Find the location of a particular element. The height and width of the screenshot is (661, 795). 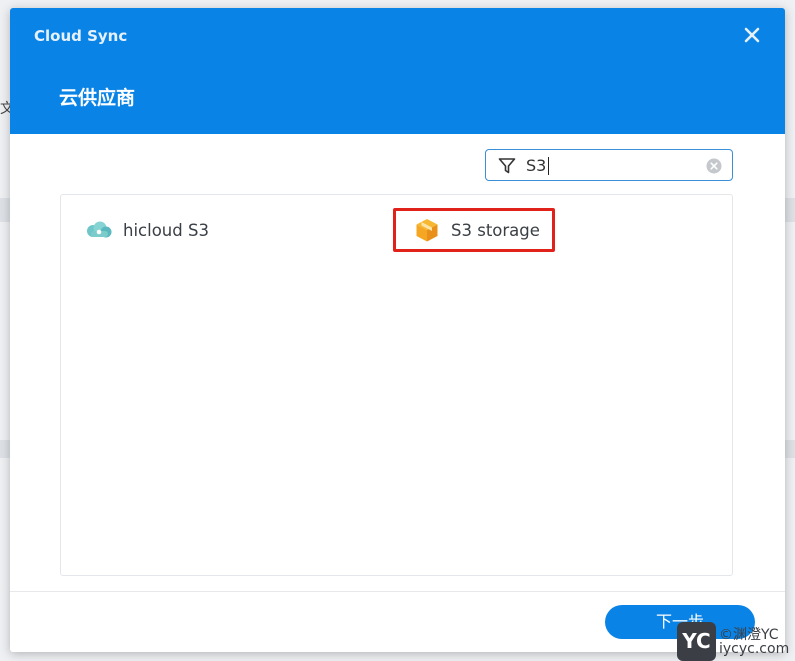

close-icon is located at coordinates (752, 35).